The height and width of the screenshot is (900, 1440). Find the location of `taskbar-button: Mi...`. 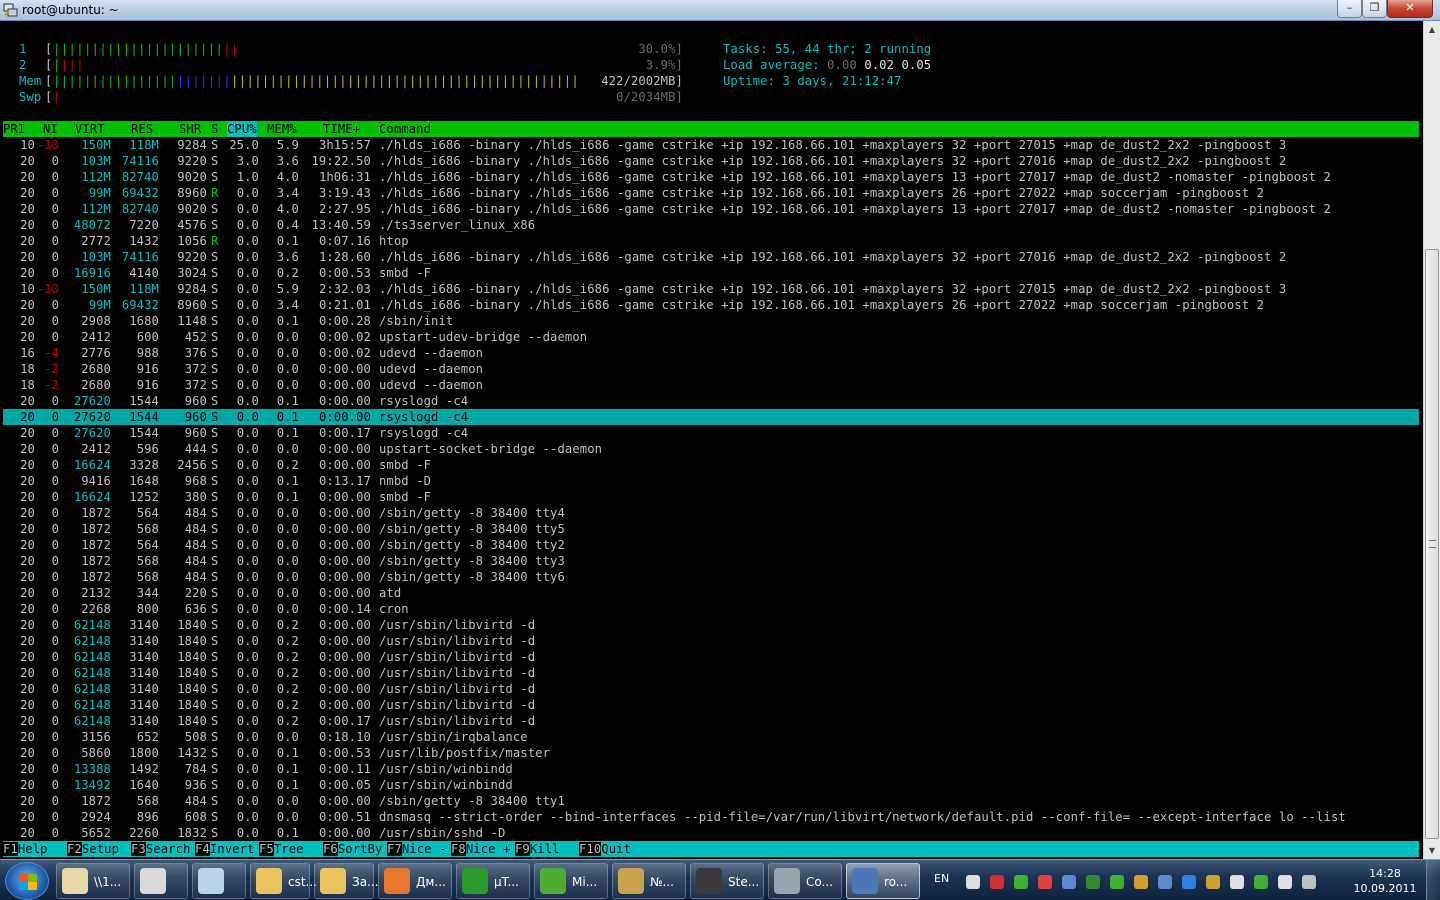

taskbar-button: Mi... is located at coordinates (571, 881).